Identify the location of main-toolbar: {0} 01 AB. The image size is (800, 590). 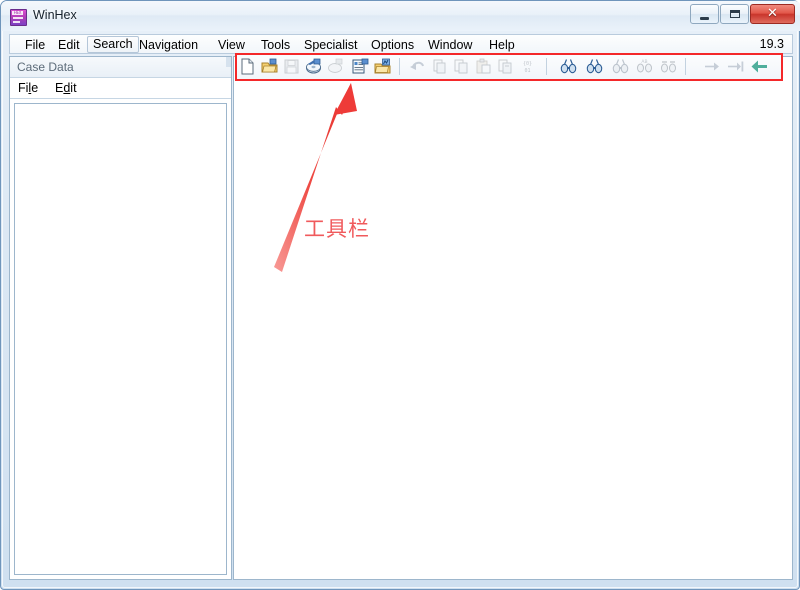
(509, 67).